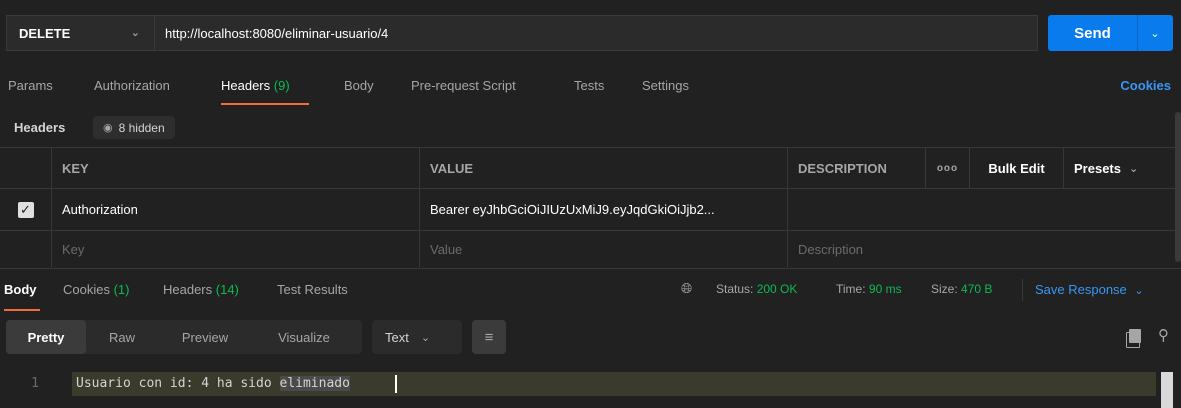  What do you see at coordinates (26, 249) in the screenshot?
I see `new-row-checkbox-cell` at bounding box center [26, 249].